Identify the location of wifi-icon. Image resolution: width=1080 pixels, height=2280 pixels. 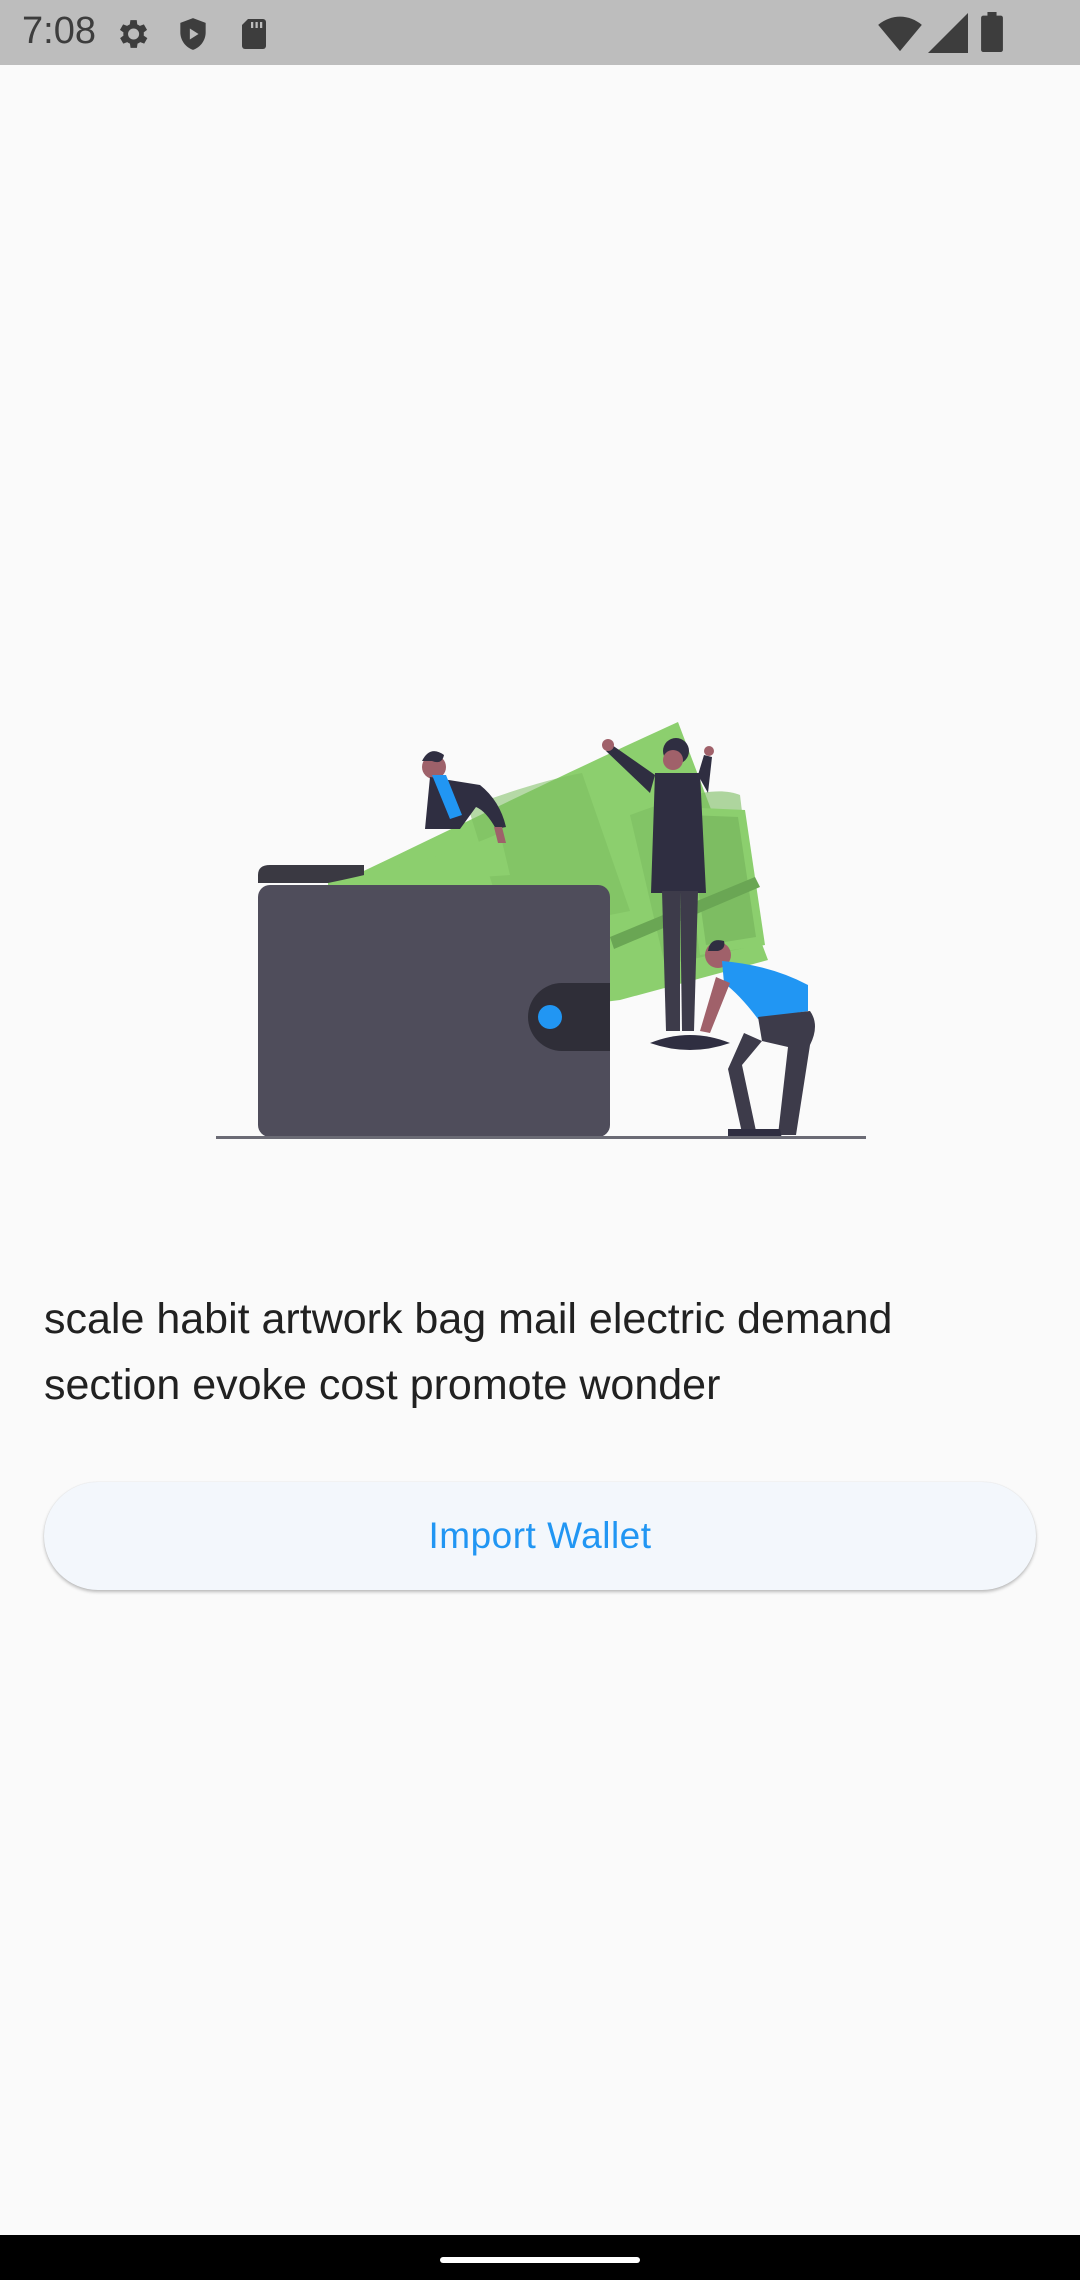
(900, 34).